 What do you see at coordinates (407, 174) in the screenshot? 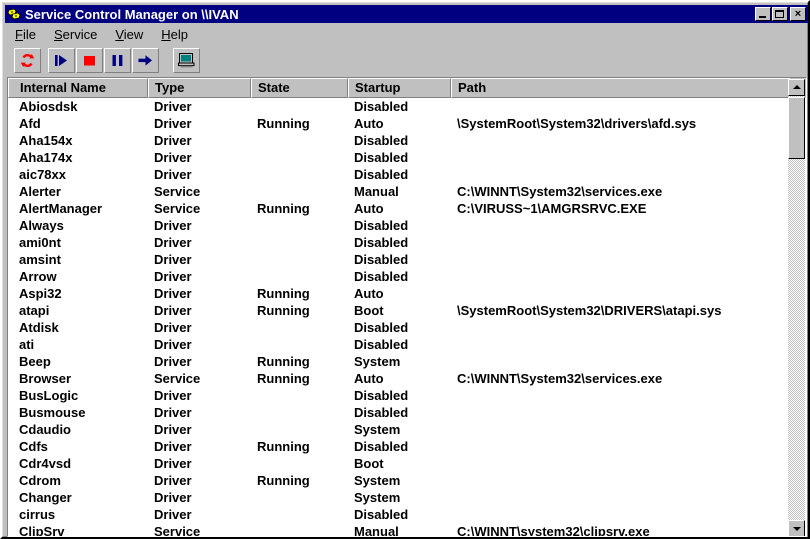
I see `table-row: aic78xx Driver Disabled` at bounding box center [407, 174].